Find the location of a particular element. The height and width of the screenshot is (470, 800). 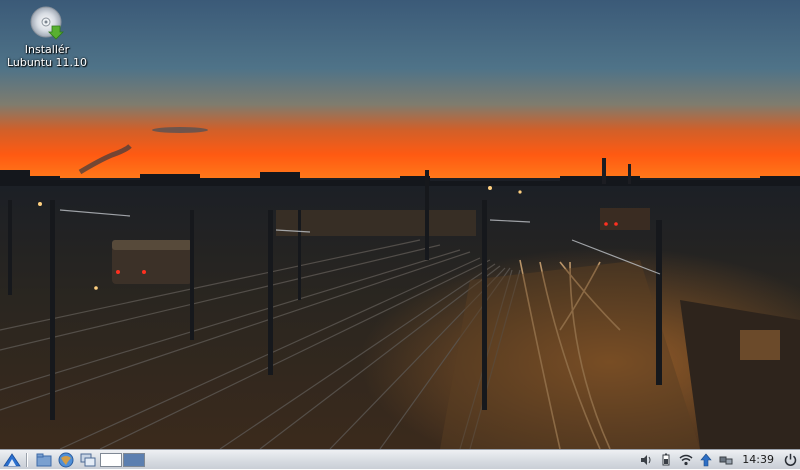

network-manager-button is located at coordinates (726, 460).